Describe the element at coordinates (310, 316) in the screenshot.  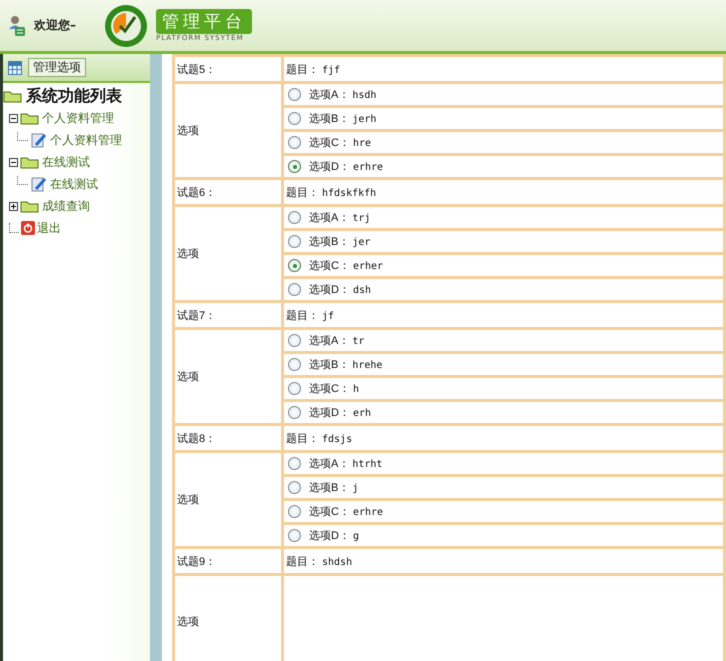
I see `question-title: 题目： jf` at that location.